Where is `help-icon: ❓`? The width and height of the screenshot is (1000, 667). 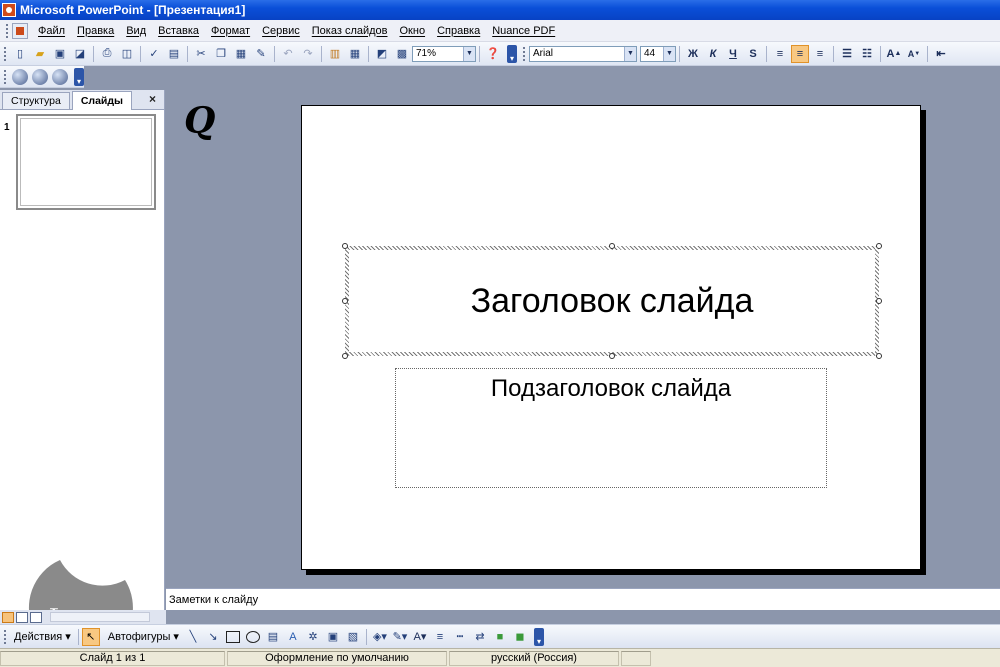
help-icon: ❓ is located at coordinates (493, 54).